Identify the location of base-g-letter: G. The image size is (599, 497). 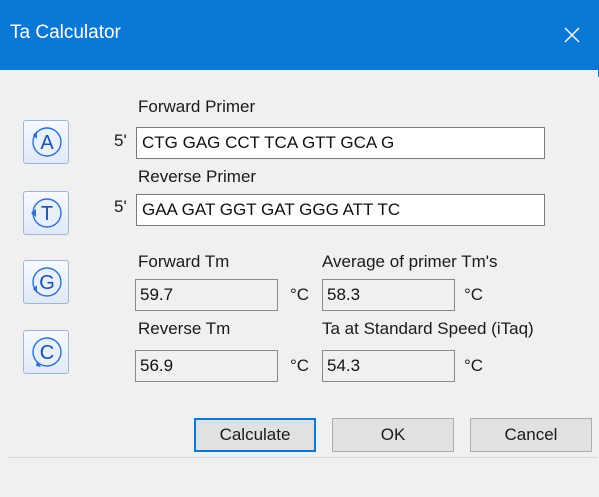
(47, 283).